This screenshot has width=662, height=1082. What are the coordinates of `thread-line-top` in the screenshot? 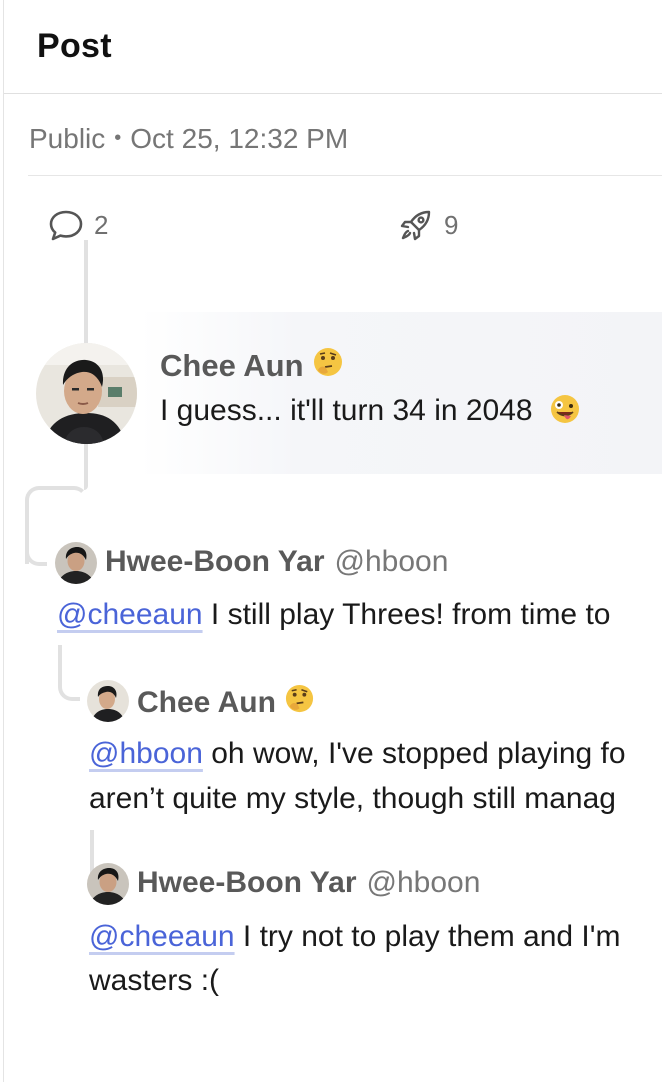 It's located at (86, 292).